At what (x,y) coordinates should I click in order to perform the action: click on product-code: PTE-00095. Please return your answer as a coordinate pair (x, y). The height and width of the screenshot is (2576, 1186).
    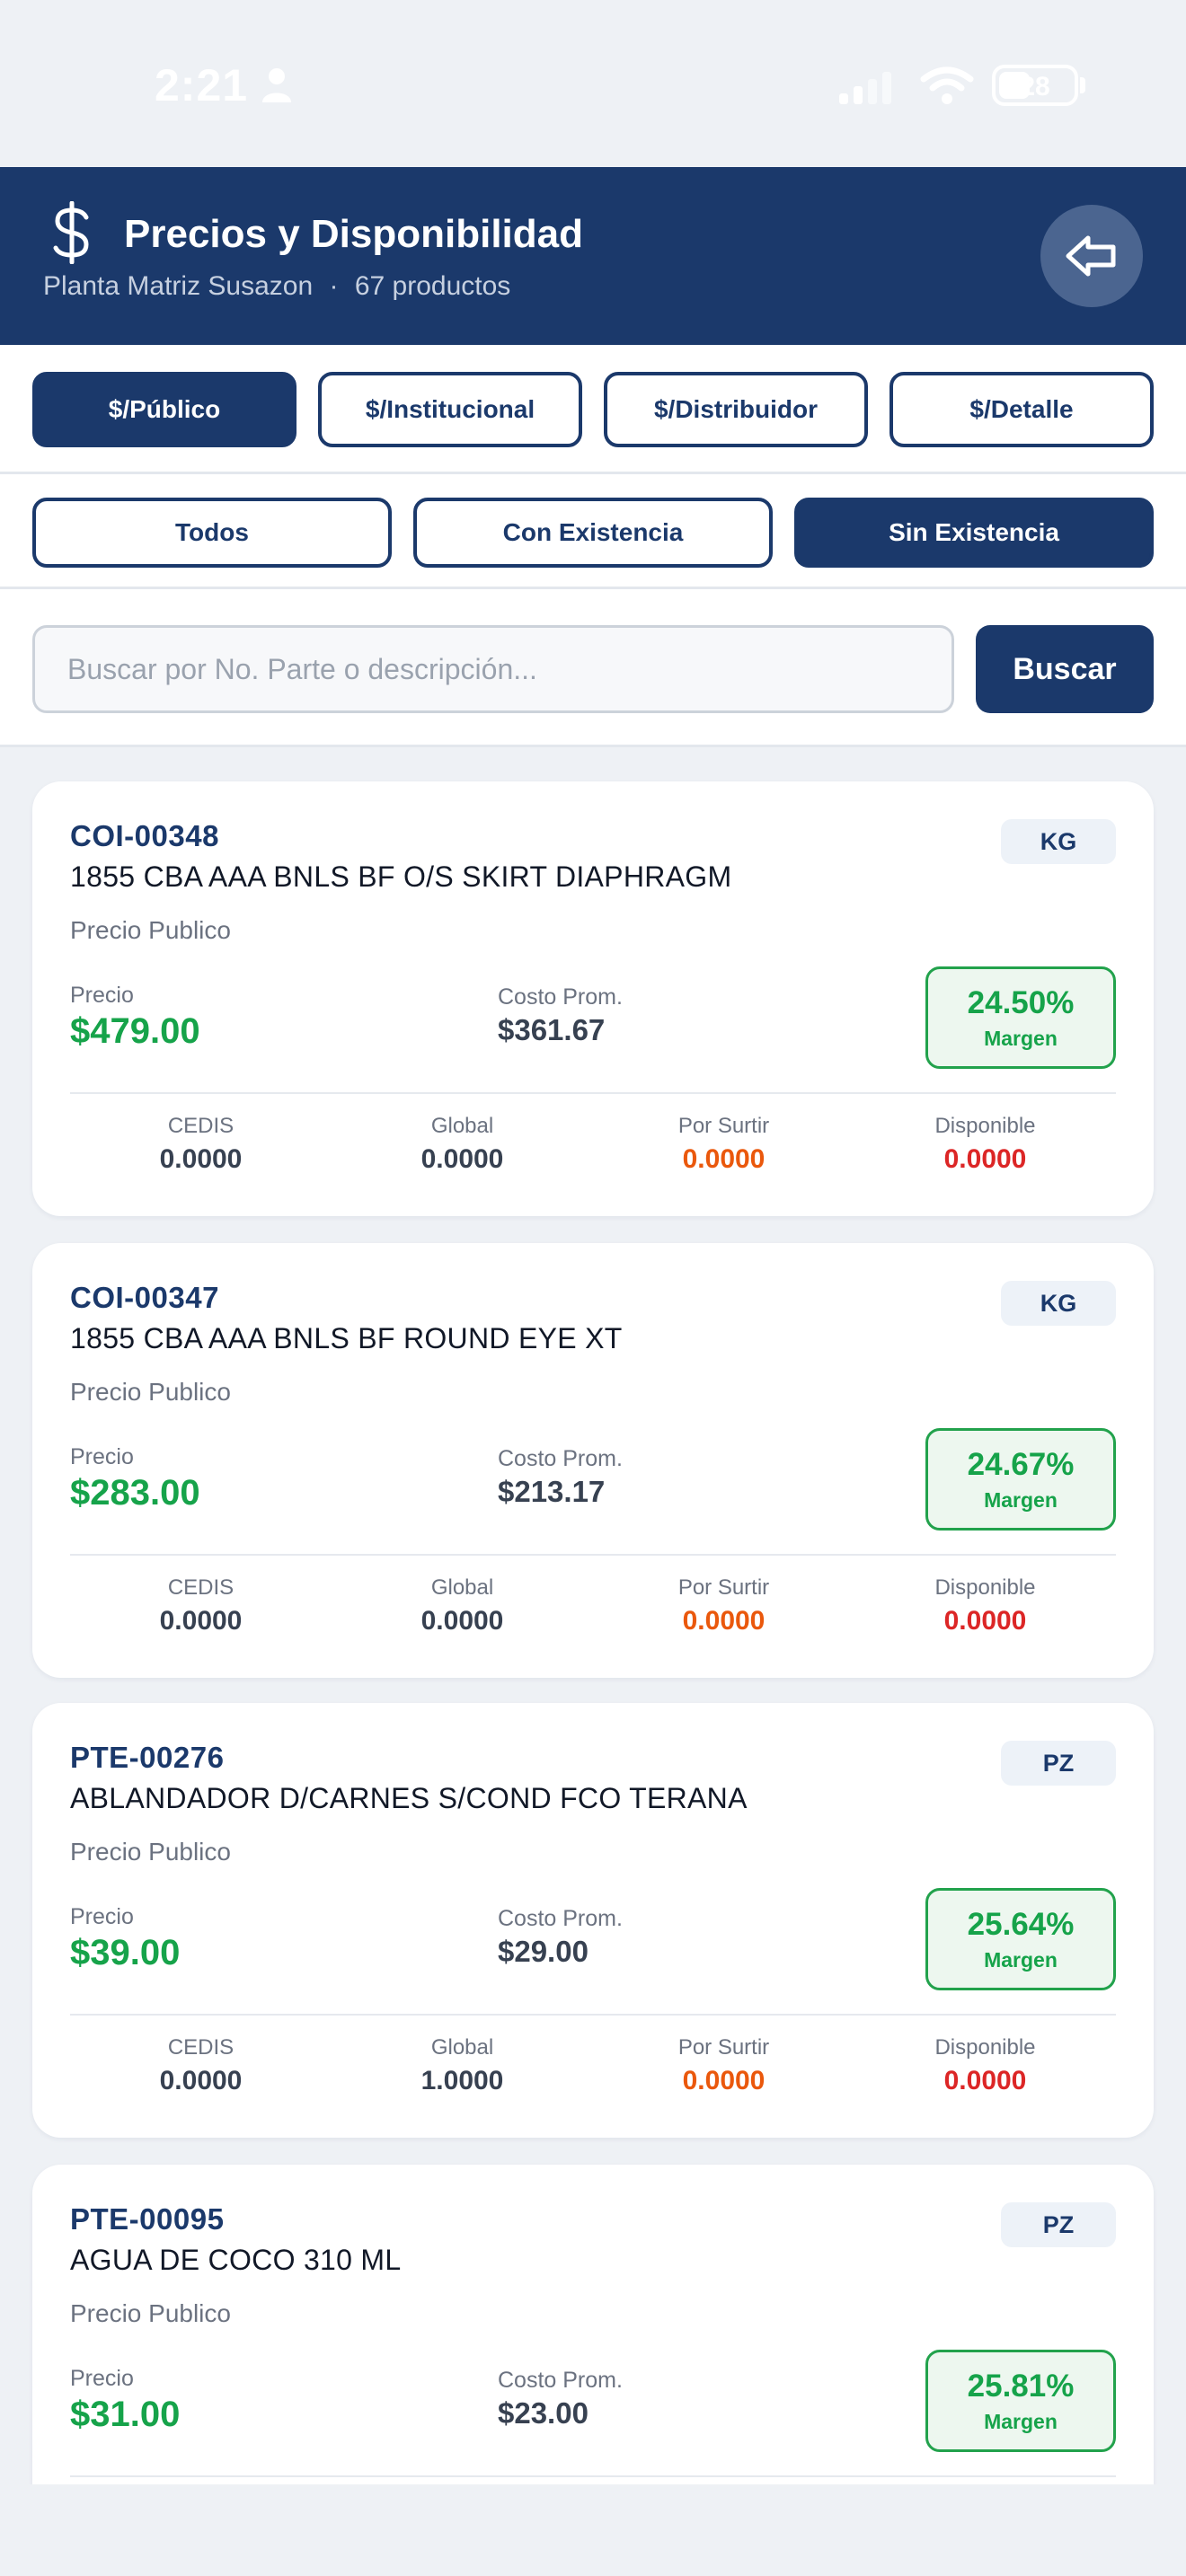
    Looking at the image, I should click on (147, 2219).